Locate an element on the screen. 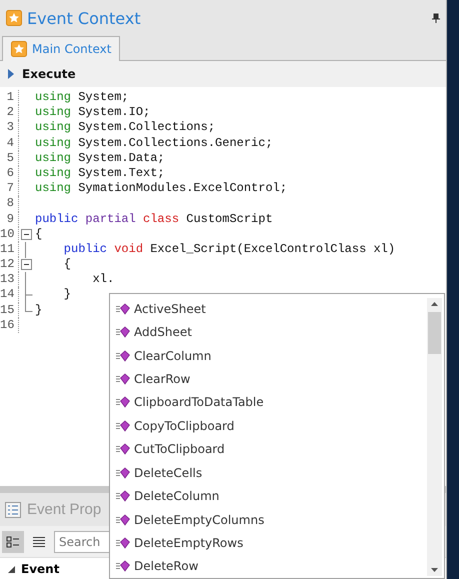 The height and width of the screenshot is (579, 459). line-number: 1 is located at coordinates (9, 98).